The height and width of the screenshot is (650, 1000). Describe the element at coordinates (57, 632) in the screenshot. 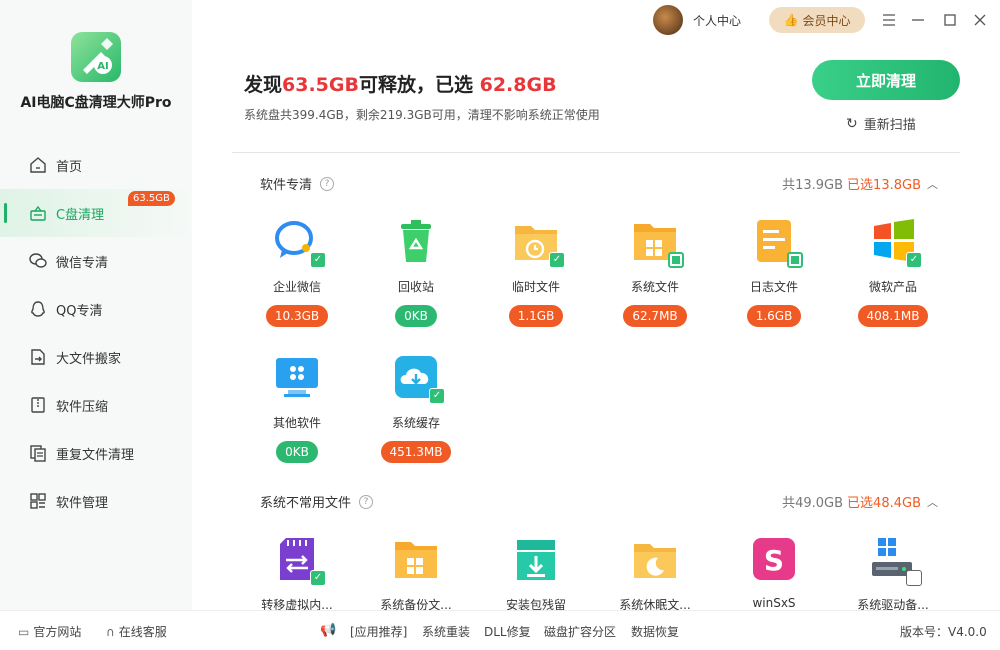

I see `footer-label: 官方网站` at that location.